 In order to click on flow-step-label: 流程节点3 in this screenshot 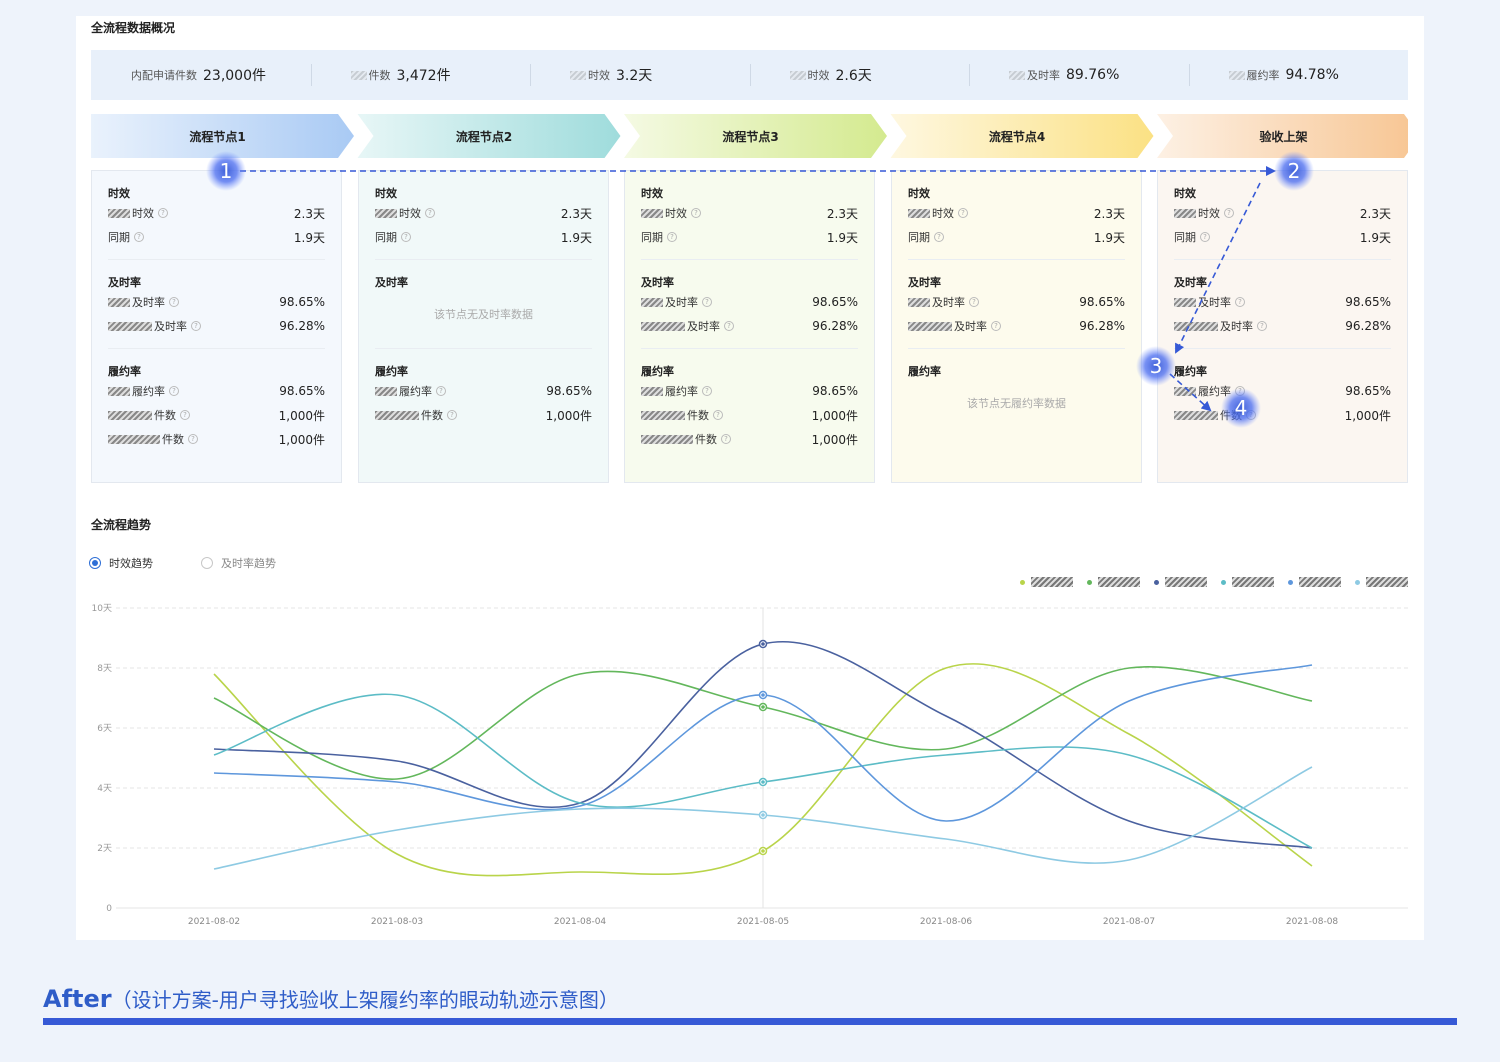, I will do `click(750, 137)`.